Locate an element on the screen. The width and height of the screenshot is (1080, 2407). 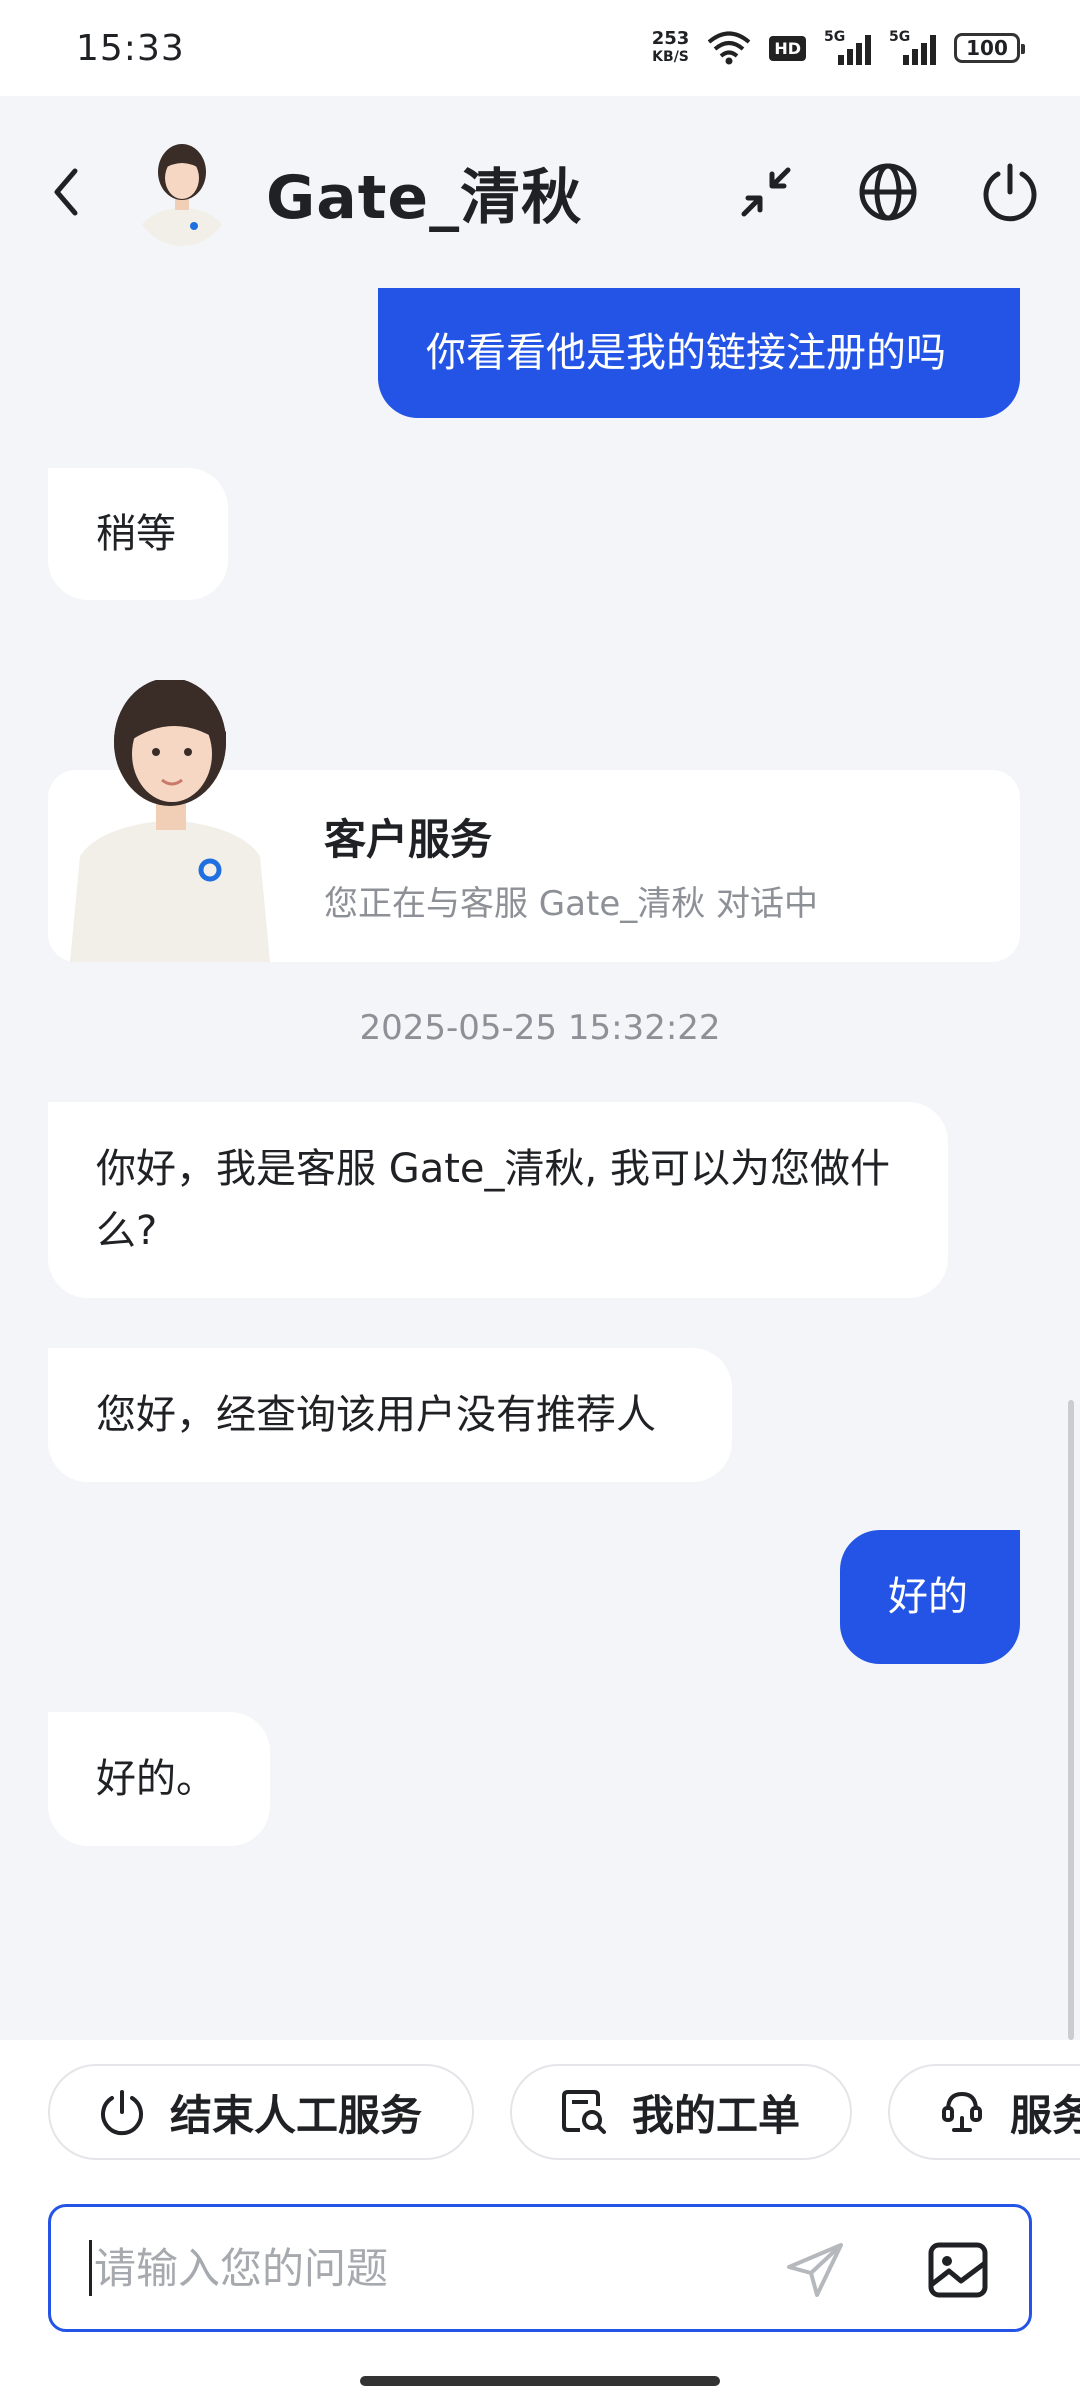
minimize-button is located at coordinates (766, 192).